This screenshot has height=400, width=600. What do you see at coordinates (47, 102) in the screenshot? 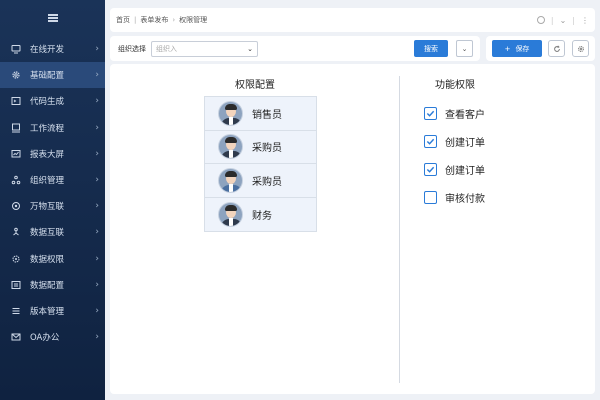
I see `sidebar-item-label: 代码生成` at bounding box center [47, 102].